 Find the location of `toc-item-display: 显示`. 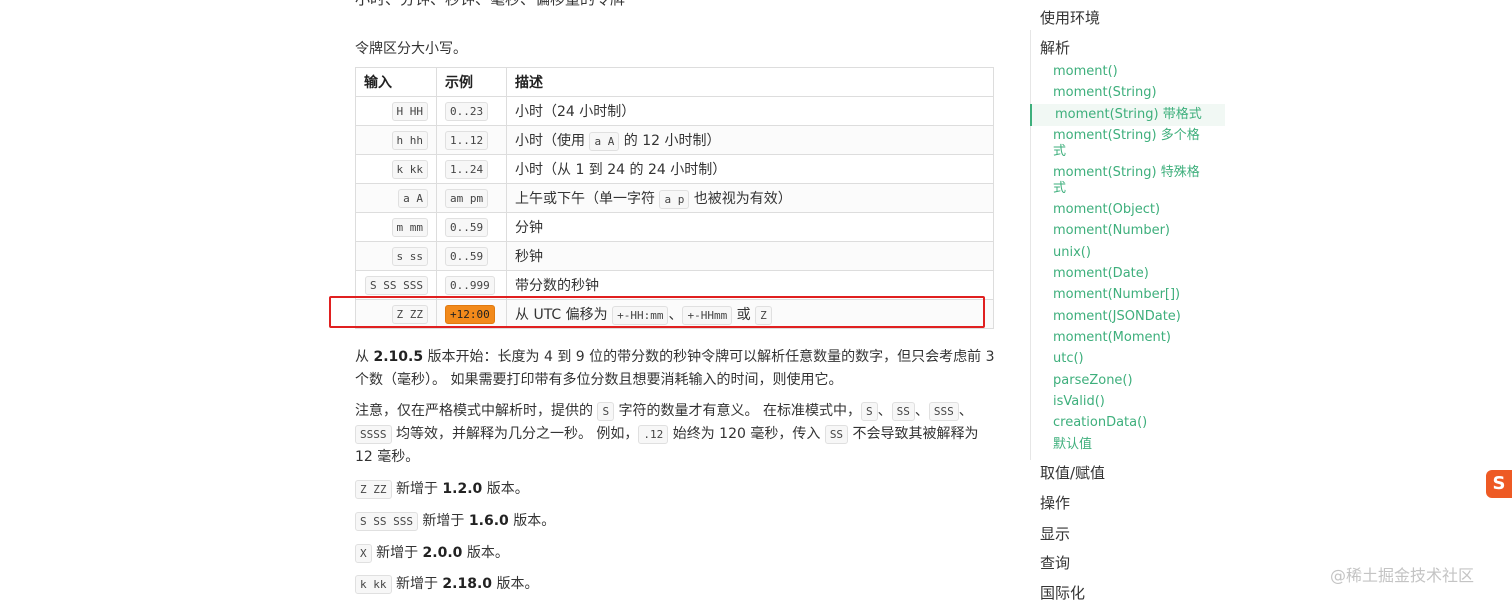

toc-item-display: 显示 is located at coordinates (1055, 533).